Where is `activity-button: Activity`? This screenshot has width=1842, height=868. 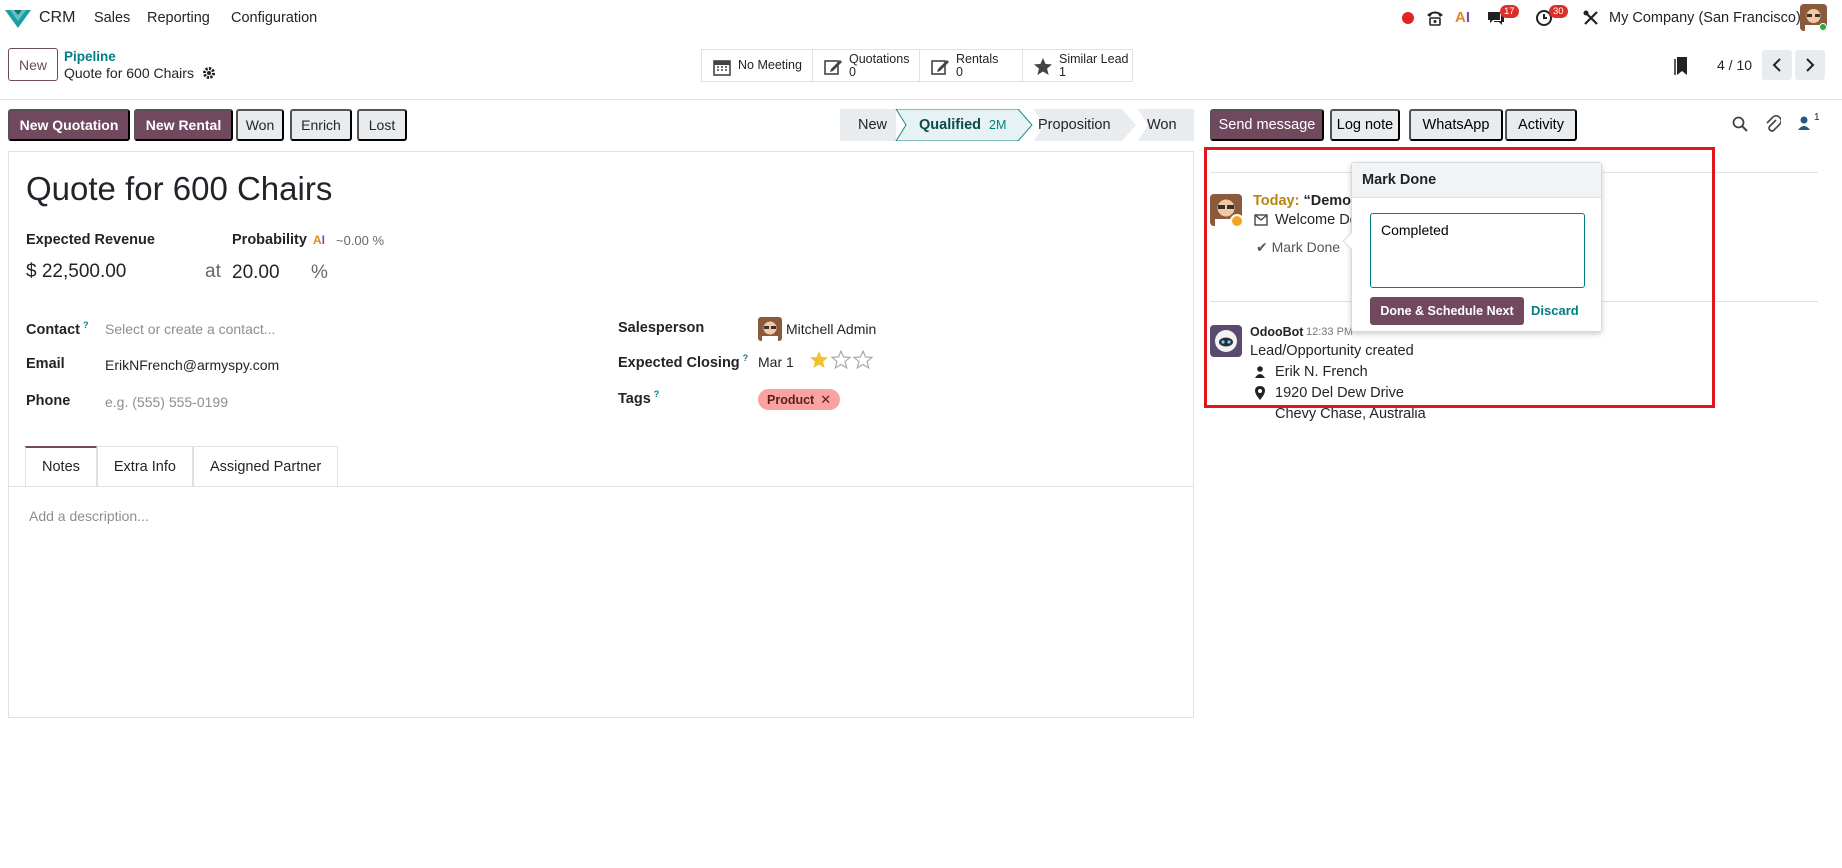
activity-button: Activity is located at coordinates (1541, 125).